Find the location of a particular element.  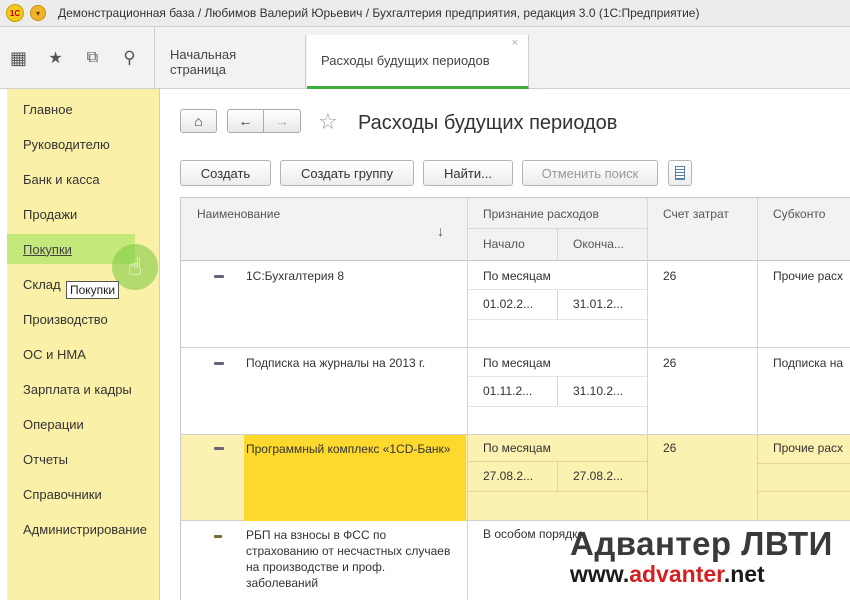

favorites-star-icon: ★ is located at coordinates (55, 58).